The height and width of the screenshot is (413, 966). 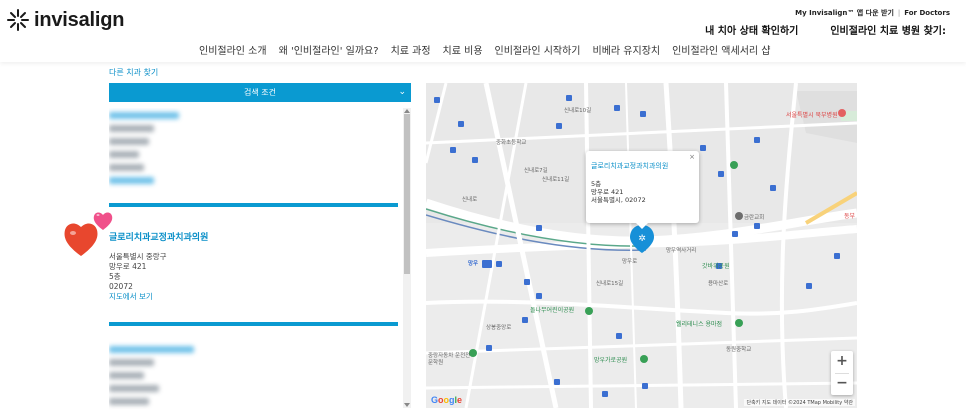 What do you see at coordinates (233, 49) in the screenshot?
I see `nav-item-about: 인비절라인 소개` at bounding box center [233, 49].